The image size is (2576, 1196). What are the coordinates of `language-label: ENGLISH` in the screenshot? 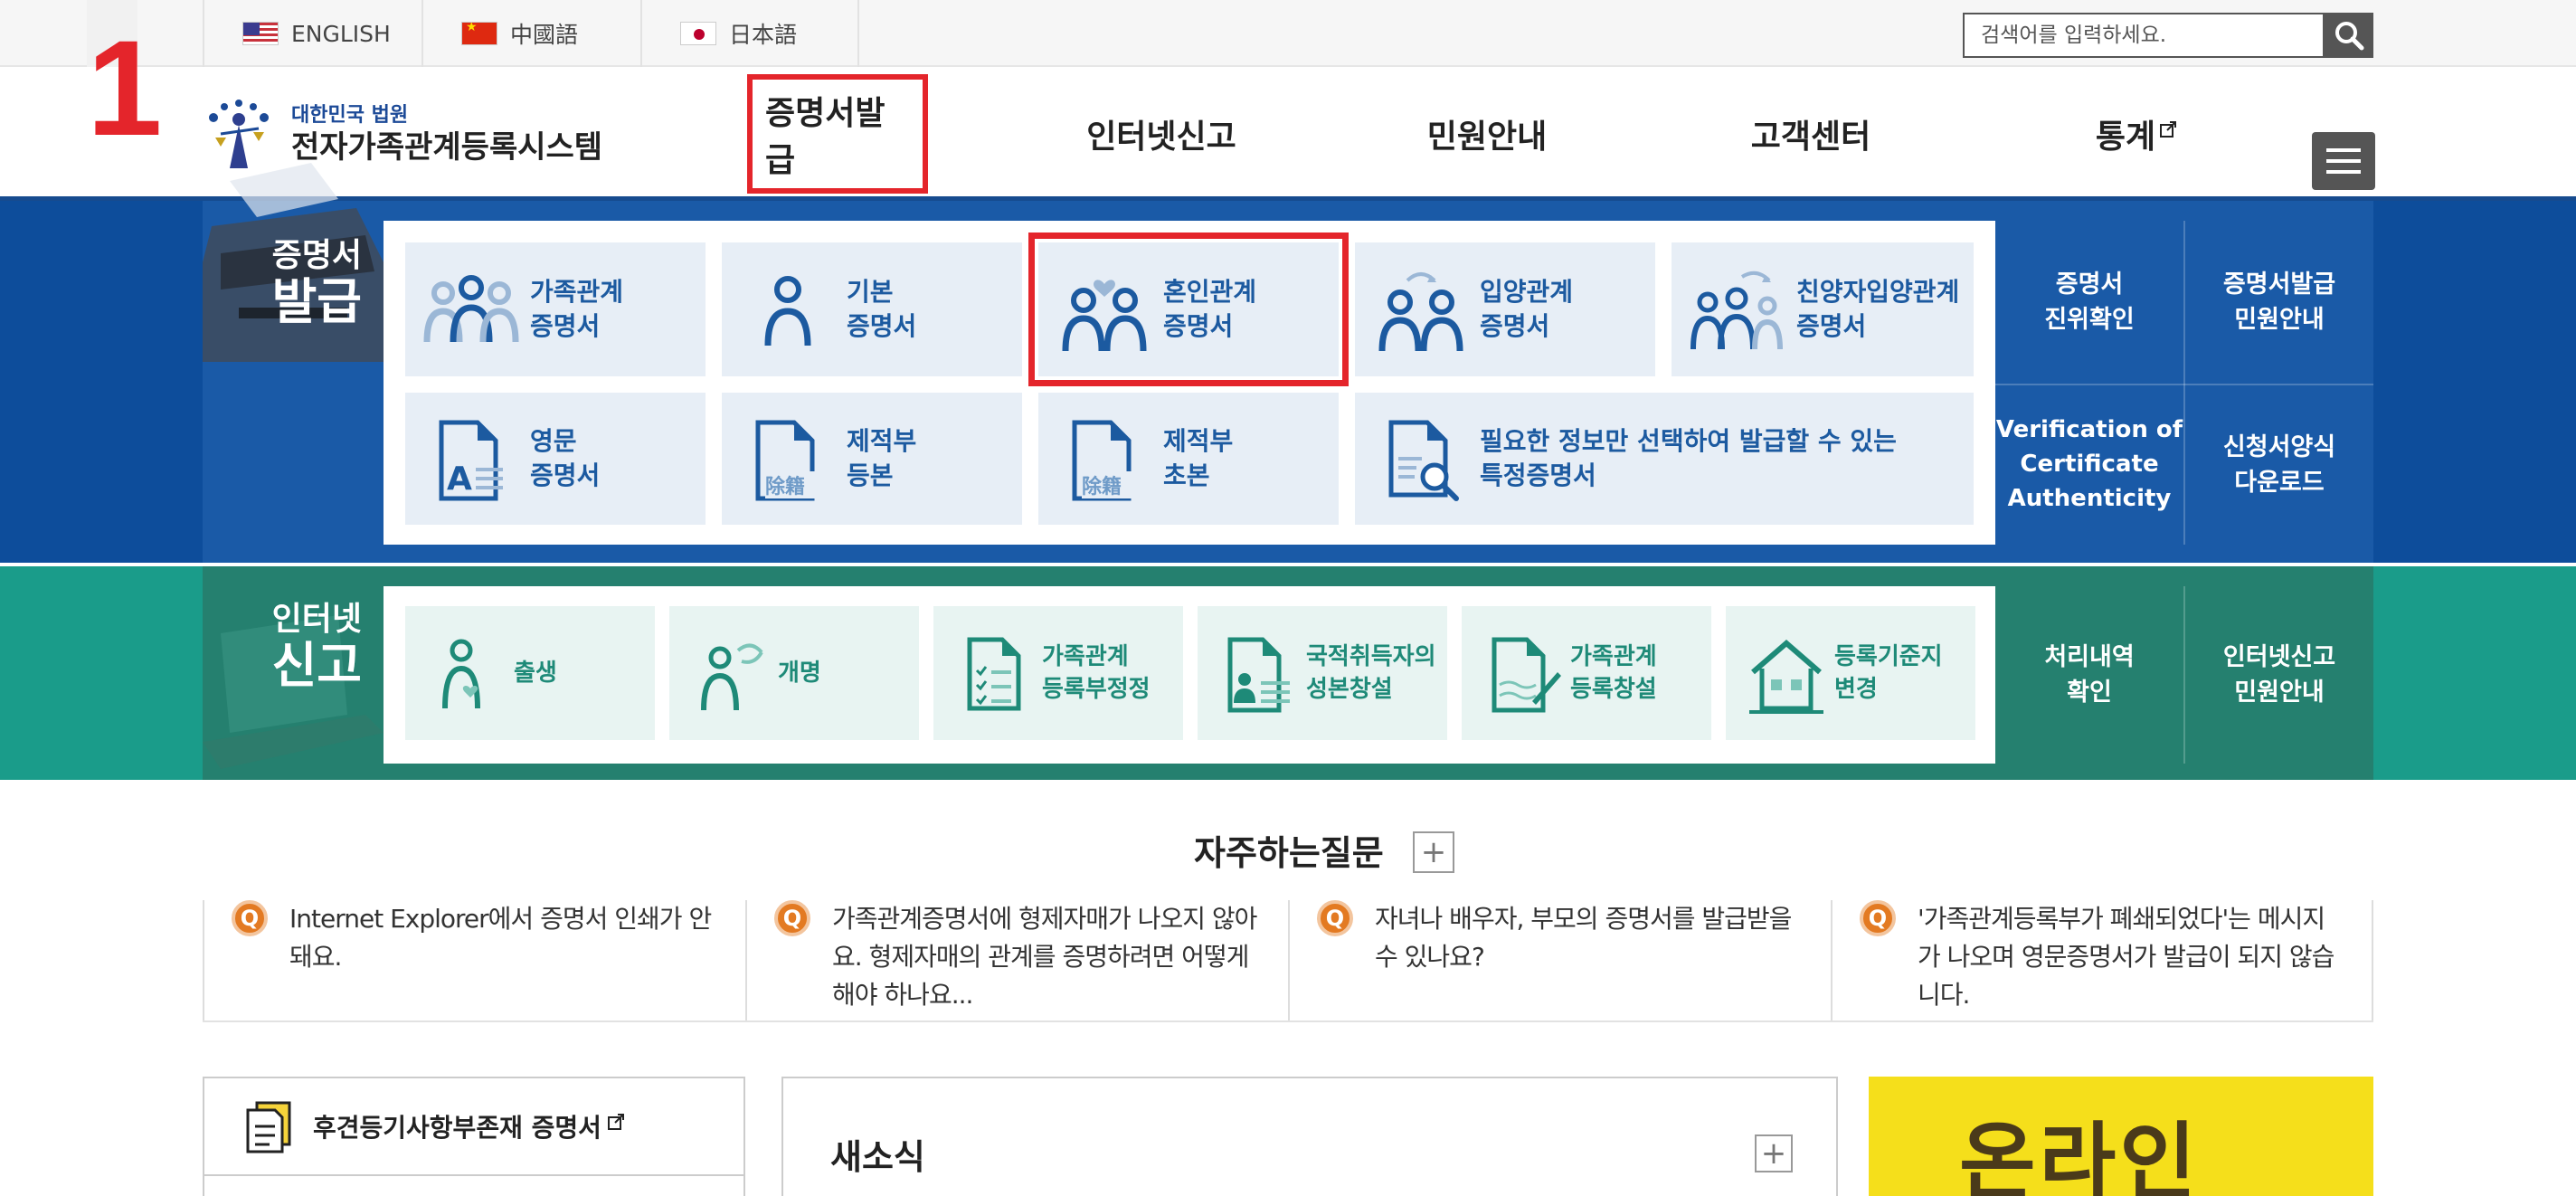 It's located at (341, 33).